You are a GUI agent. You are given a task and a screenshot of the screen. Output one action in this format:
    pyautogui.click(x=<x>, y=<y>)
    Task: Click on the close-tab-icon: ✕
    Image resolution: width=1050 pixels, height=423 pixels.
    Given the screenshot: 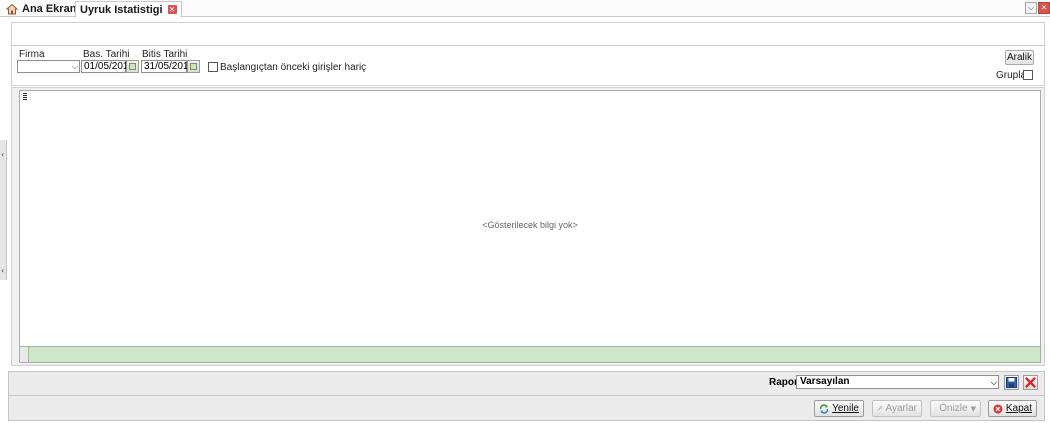 What is the action you would take?
    pyautogui.click(x=172, y=9)
    